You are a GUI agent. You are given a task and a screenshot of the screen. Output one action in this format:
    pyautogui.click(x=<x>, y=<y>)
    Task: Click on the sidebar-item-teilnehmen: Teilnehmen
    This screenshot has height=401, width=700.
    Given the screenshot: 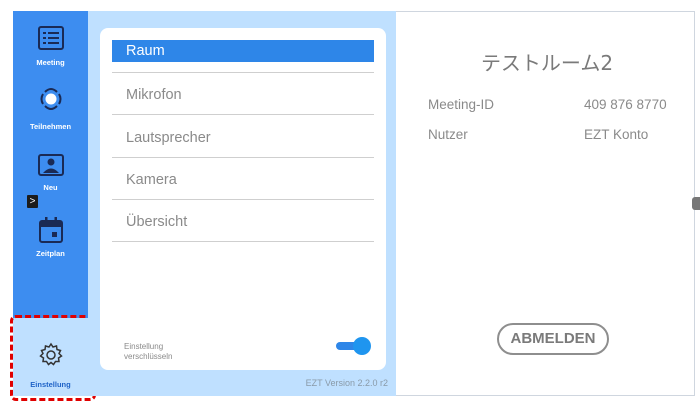 What is the action you would take?
    pyautogui.click(x=50, y=108)
    